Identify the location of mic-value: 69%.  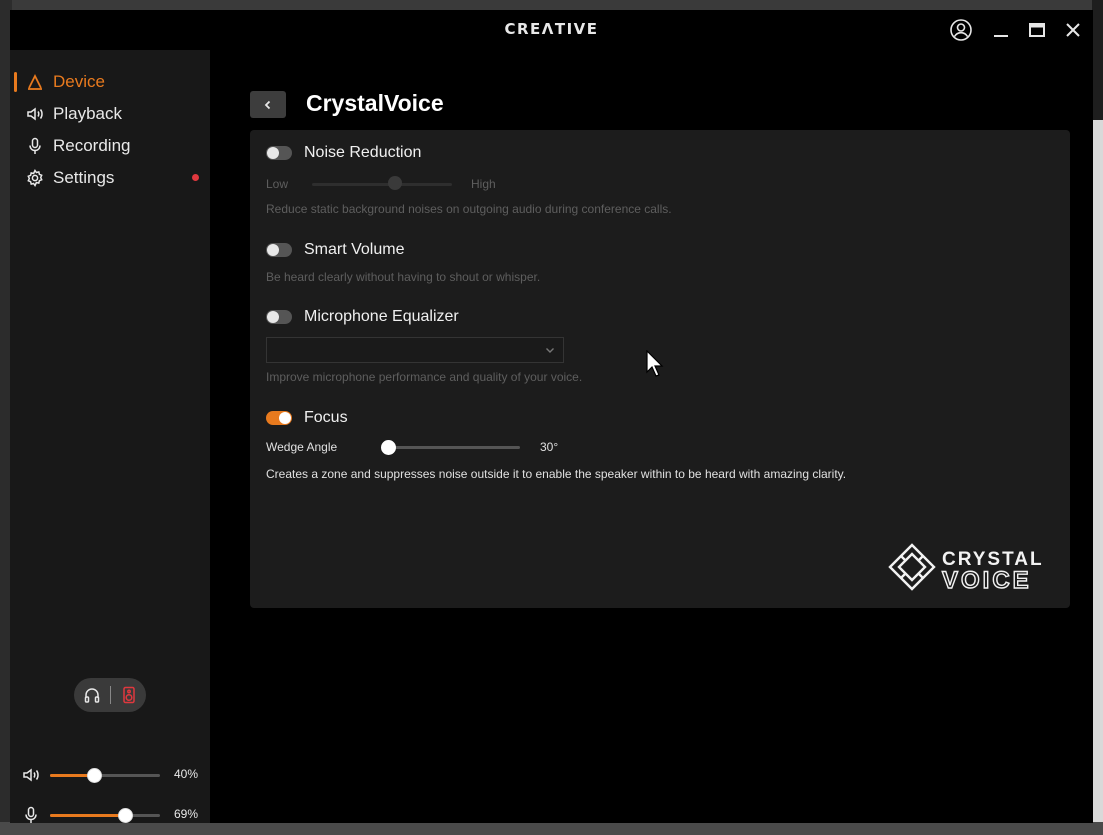
(186, 814).